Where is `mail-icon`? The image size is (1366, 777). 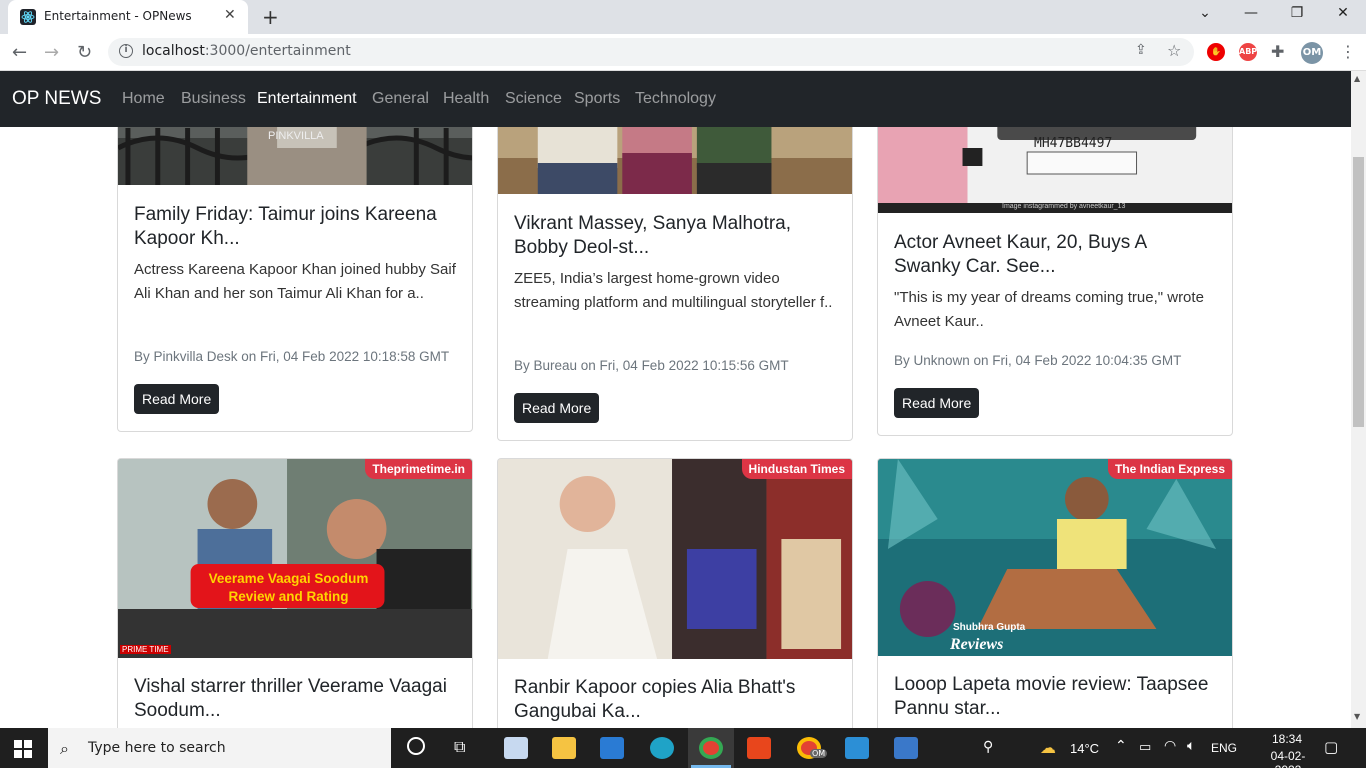
mail-icon is located at coordinates (612, 748).